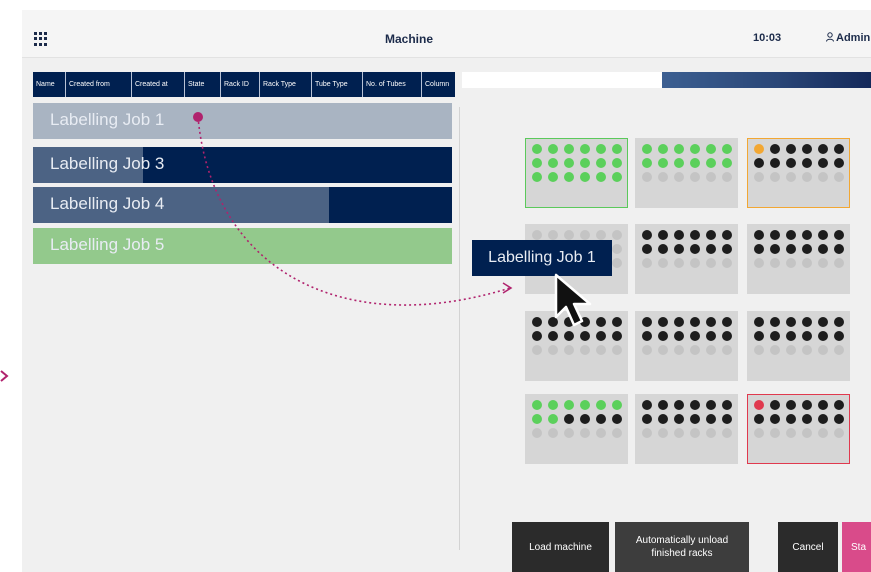 The height and width of the screenshot is (572, 871). Describe the element at coordinates (542, 258) in the screenshot. I see `dragged-job-label: Labelling Job 1` at that location.